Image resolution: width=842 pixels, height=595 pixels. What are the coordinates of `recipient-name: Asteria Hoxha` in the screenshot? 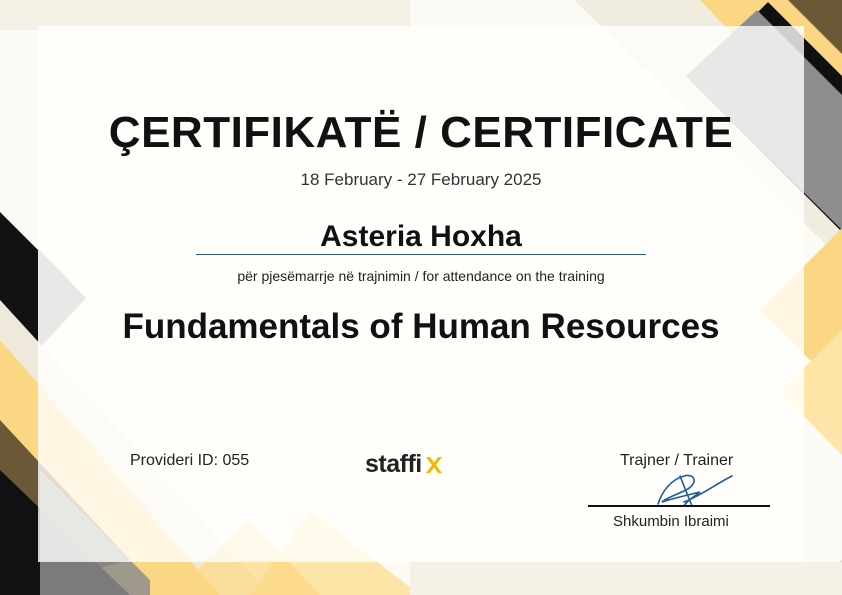 It's located at (421, 236).